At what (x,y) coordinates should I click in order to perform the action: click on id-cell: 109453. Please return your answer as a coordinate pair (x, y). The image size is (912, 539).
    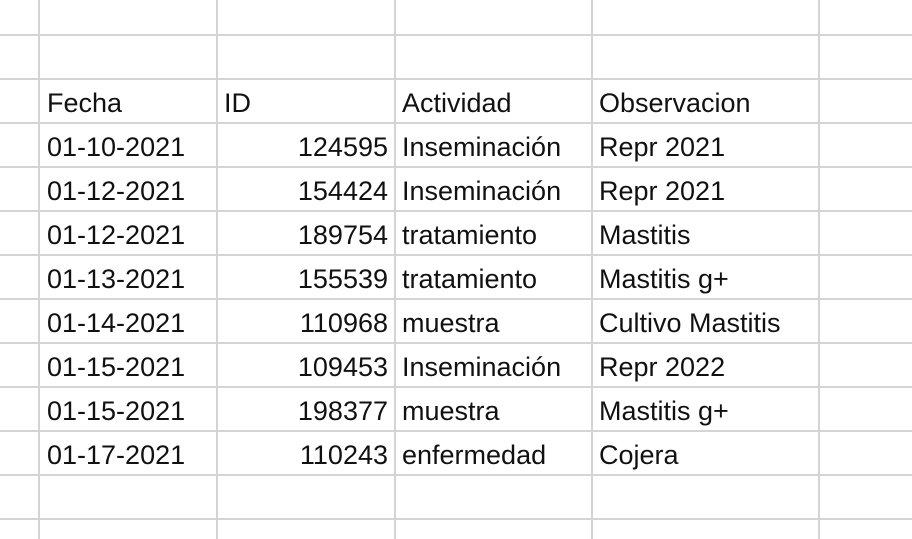
    Looking at the image, I should click on (306, 366).